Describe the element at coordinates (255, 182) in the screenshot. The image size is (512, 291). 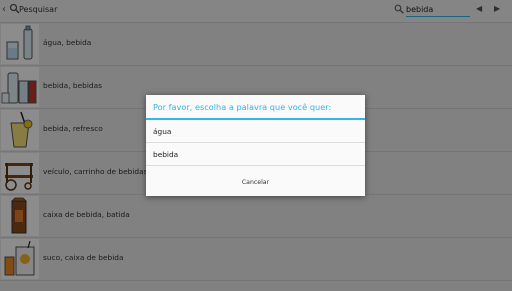
I see `cancel-button: Cancelar` at that location.